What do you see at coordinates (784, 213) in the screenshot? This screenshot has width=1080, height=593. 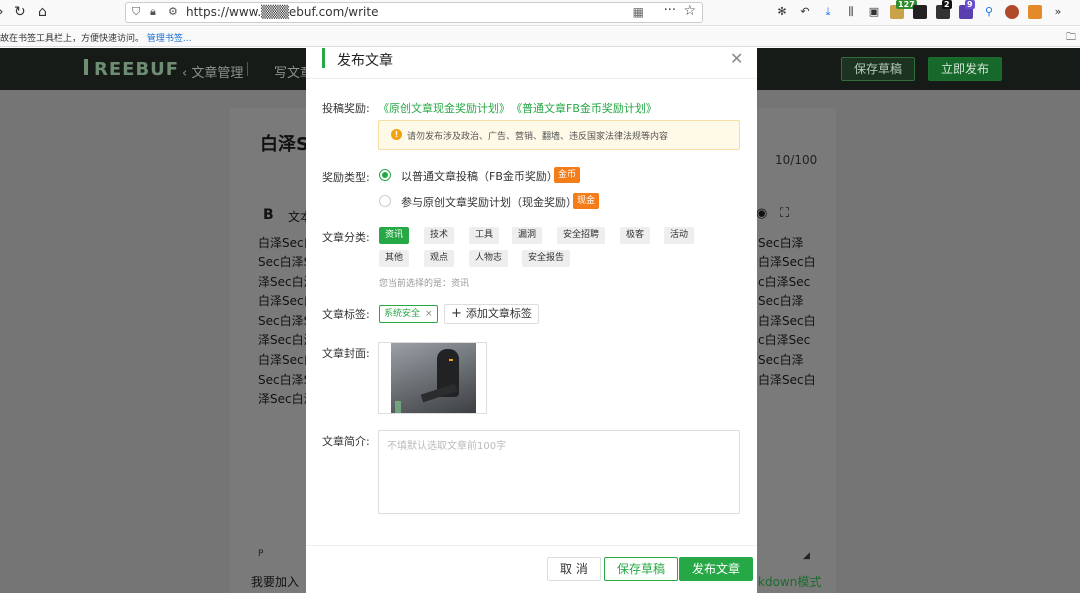 I see `fullscreen-icon: ⛶` at bounding box center [784, 213].